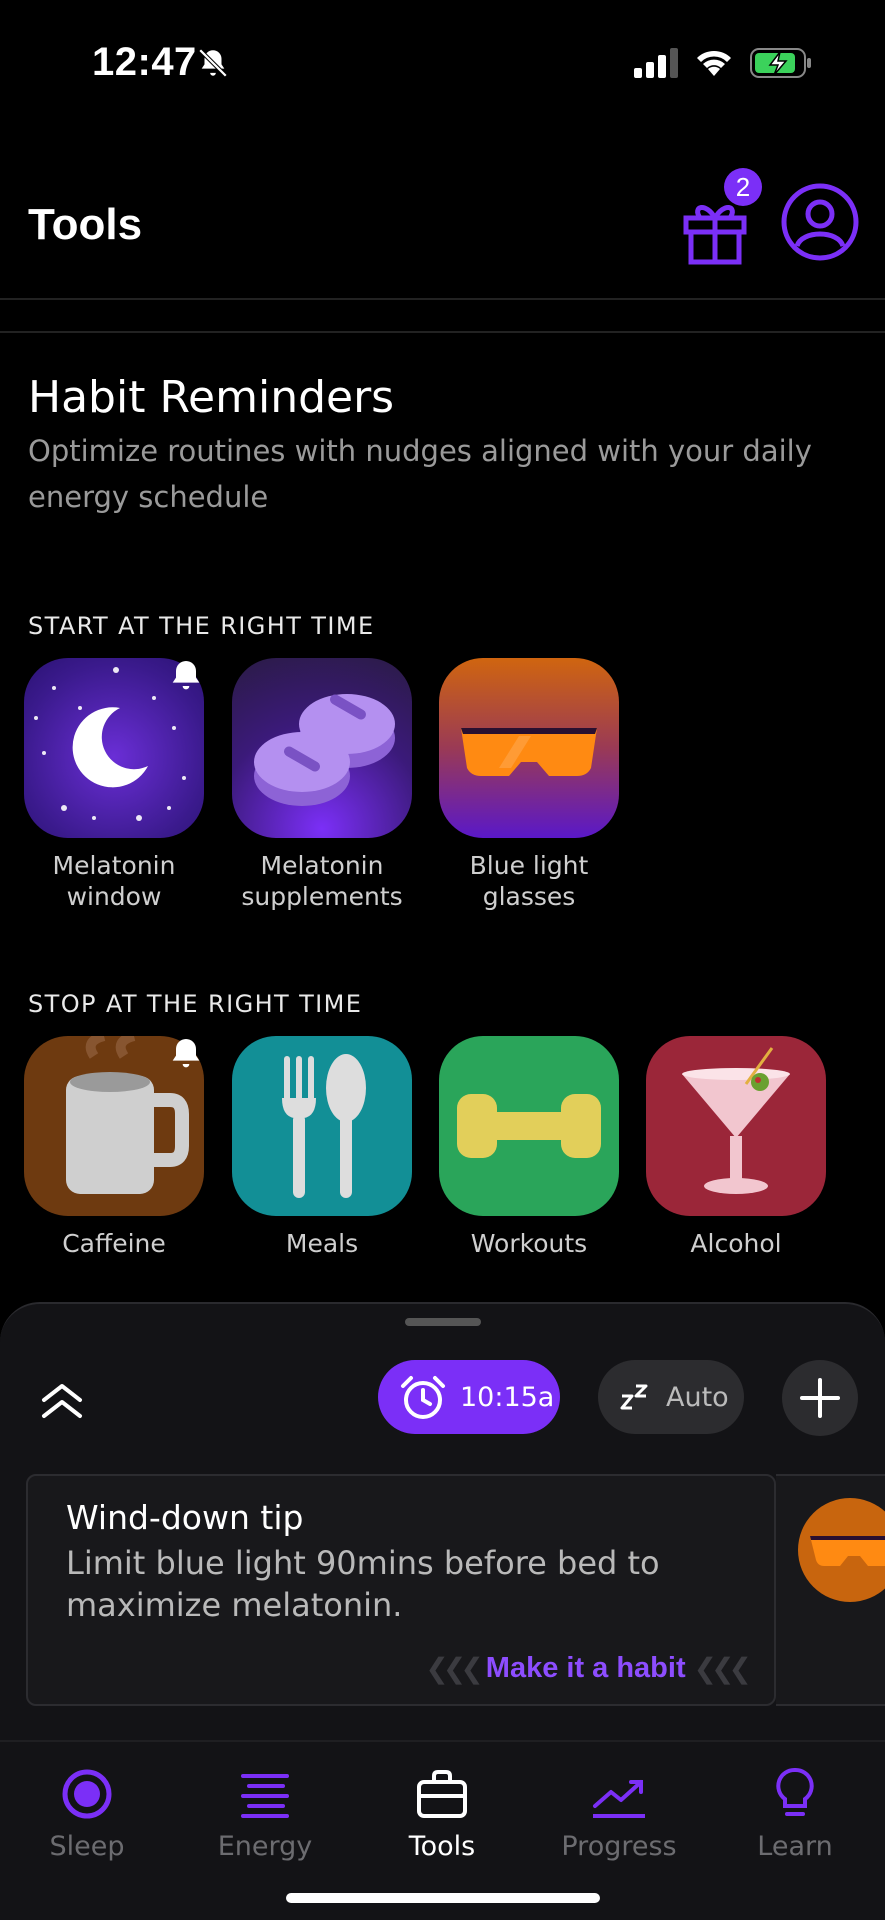  I want to click on status-time: 12:47, so click(144, 62).